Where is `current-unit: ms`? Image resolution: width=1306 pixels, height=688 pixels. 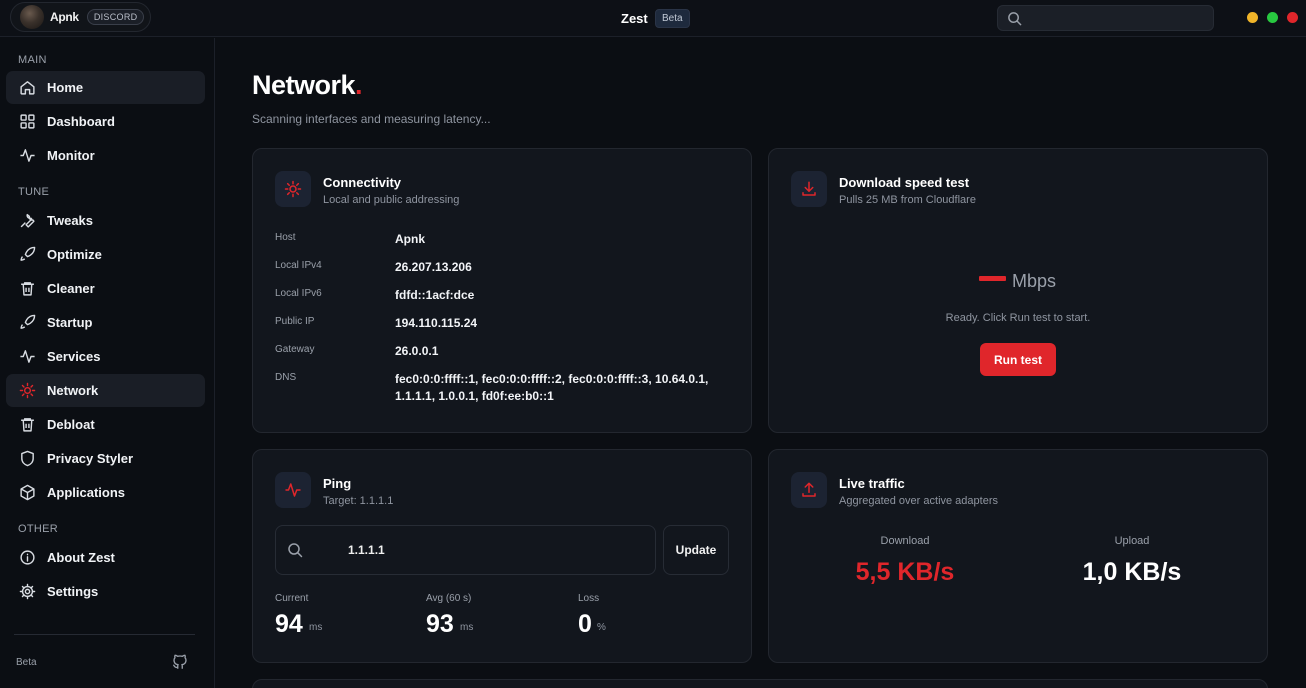 current-unit: ms is located at coordinates (316, 627).